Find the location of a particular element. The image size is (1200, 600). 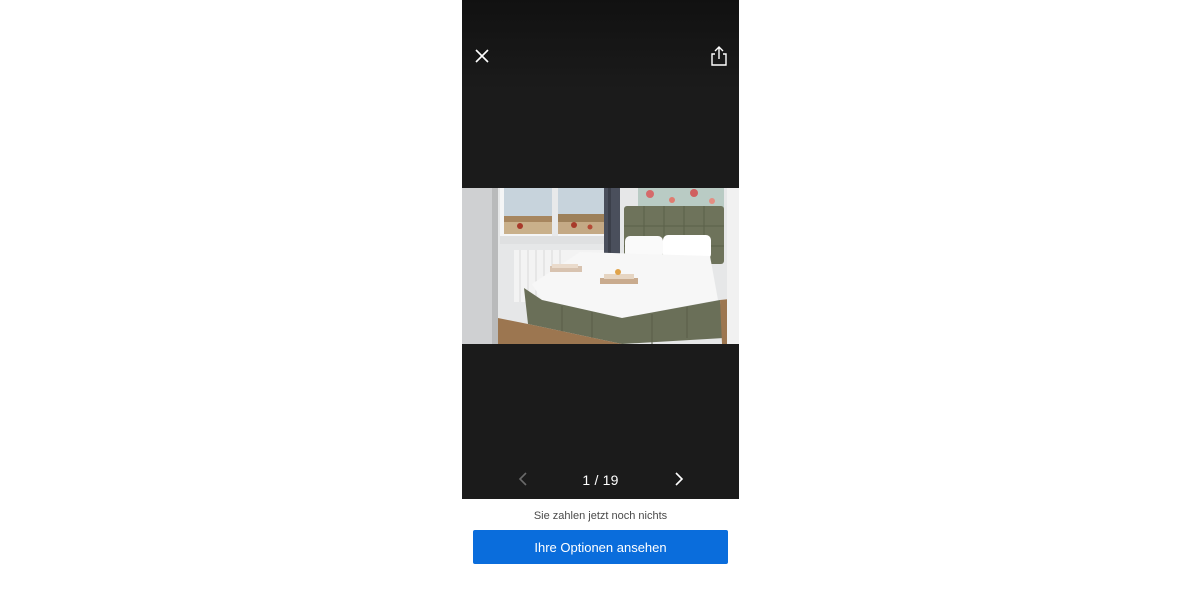

previous-photo-button is located at coordinates (523, 479).